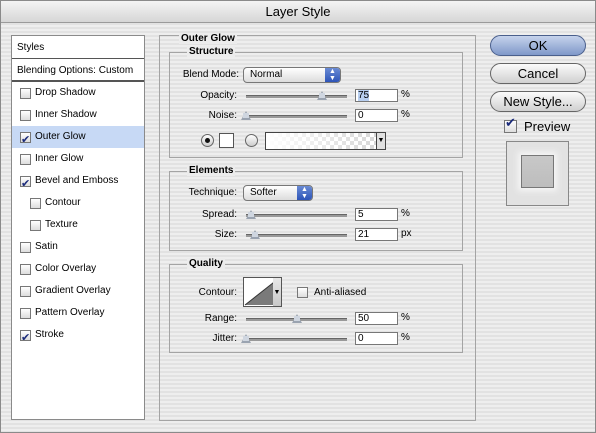  What do you see at coordinates (222, 115) in the screenshot?
I see `noise-label: Noise:` at bounding box center [222, 115].